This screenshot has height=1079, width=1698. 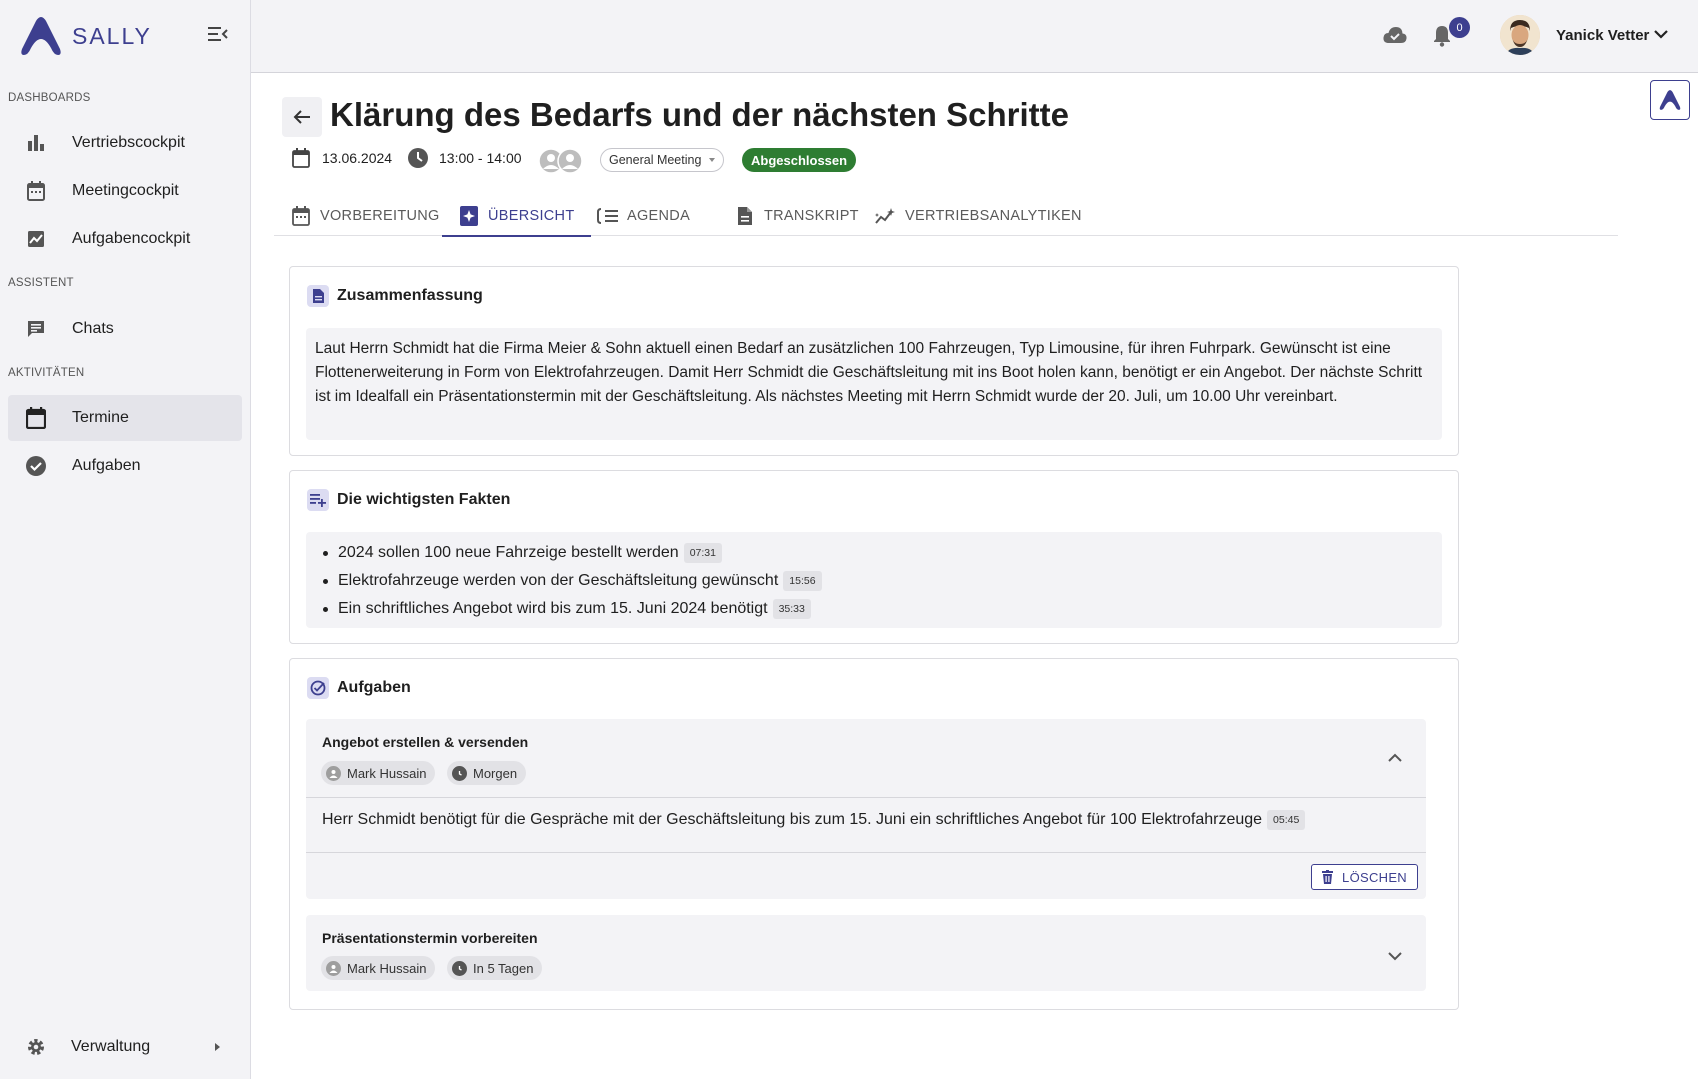 I want to click on tab-vertriebsanalytiken: VERTRIEBSANALYTIKEN, so click(x=978, y=216).